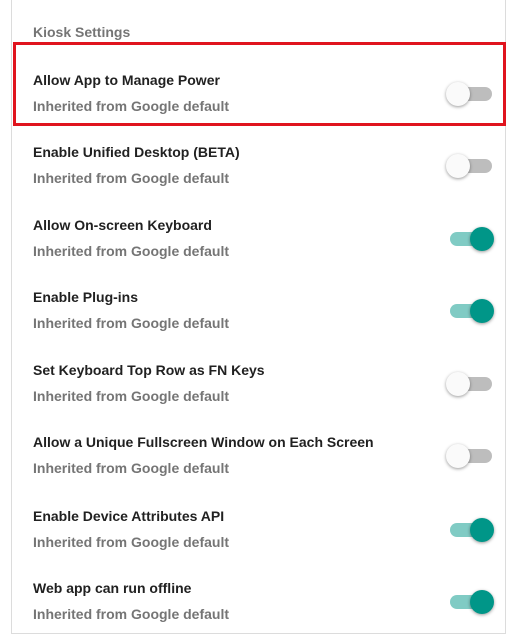  I want to click on setting-title: Web app can run offline, so click(112, 588).